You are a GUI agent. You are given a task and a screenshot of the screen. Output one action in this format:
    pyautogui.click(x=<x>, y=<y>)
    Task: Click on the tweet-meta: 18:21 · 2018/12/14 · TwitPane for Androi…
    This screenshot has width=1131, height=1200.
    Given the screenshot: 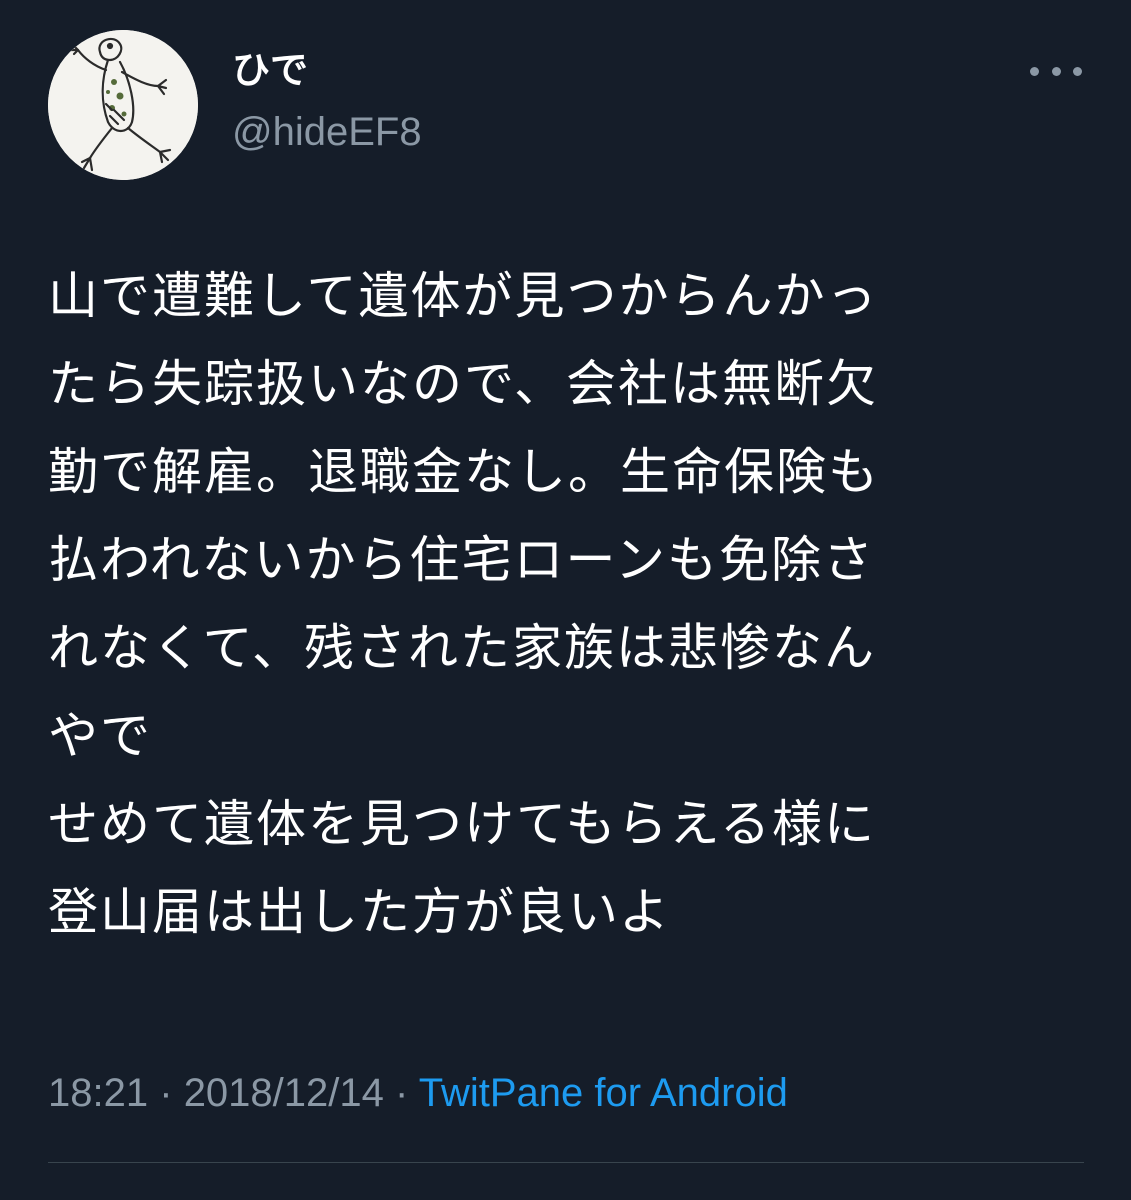 What is the action you would take?
    pyautogui.click(x=418, y=1093)
    